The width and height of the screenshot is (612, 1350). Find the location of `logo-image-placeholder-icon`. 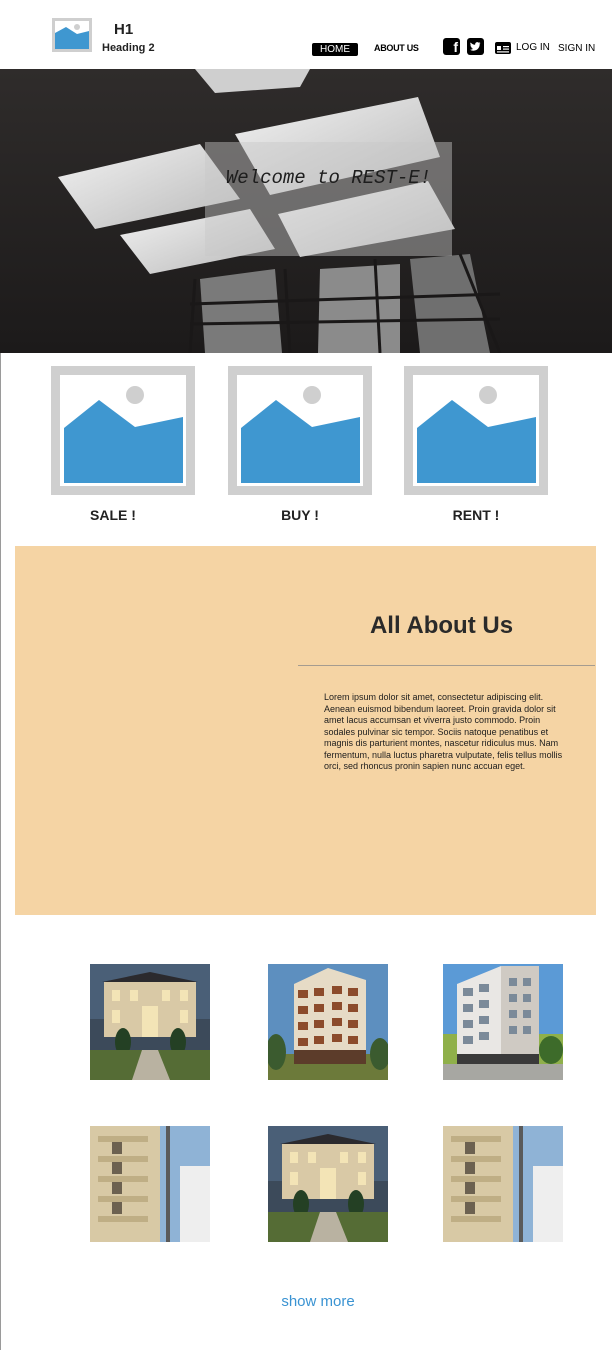

logo-image-placeholder-icon is located at coordinates (72, 35).